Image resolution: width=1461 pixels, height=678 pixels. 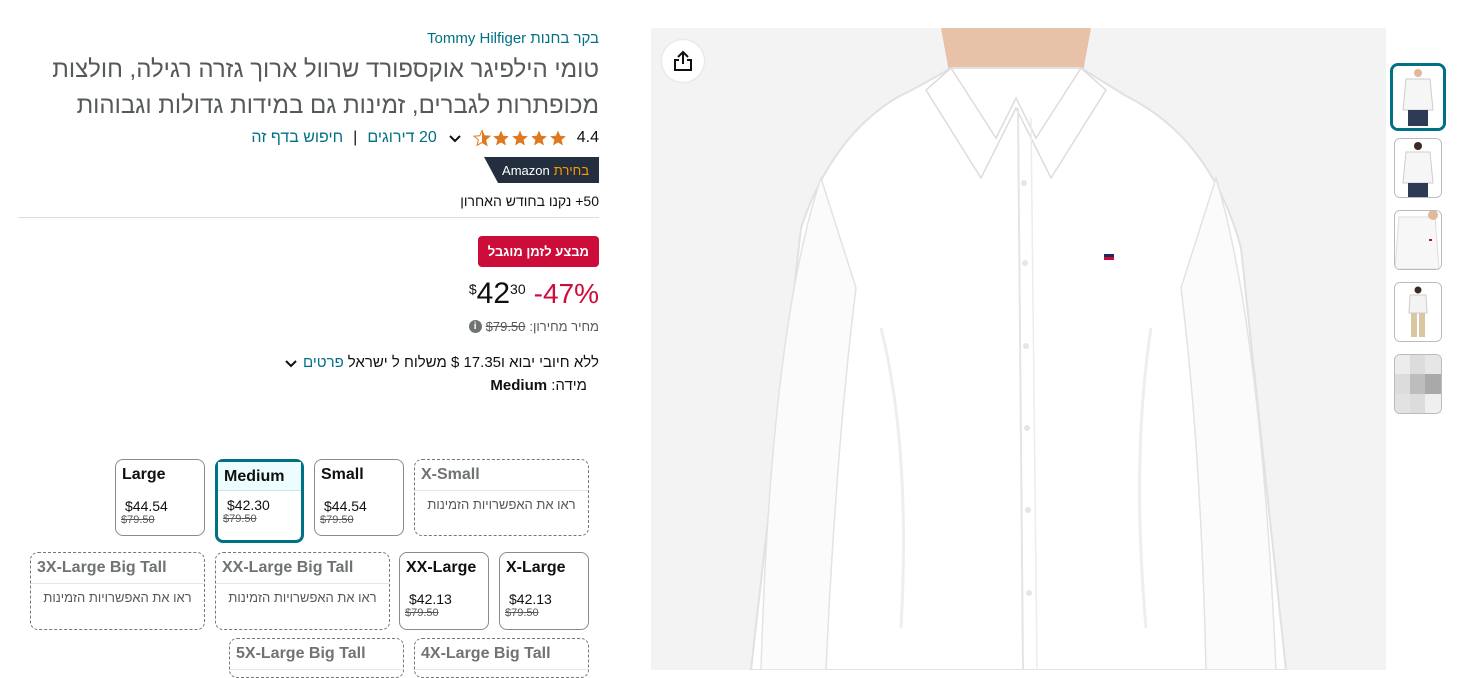 I want to click on size-option-4x-large-big-tall: 4X-Large Big Tall, so click(x=501, y=658).